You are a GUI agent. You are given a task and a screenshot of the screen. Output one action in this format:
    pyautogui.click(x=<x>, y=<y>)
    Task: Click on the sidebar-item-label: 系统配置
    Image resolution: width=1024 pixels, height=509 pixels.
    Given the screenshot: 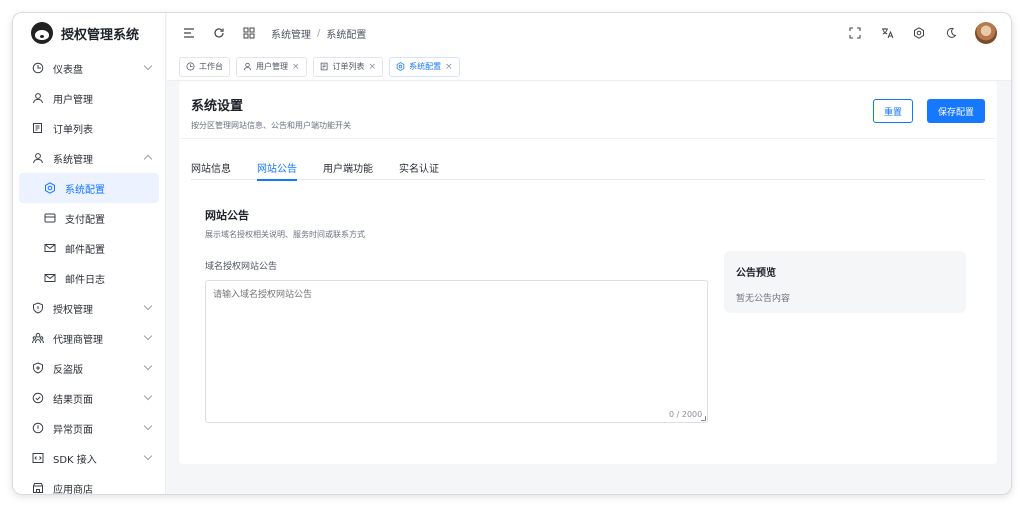 What is the action you would take?
    pyautogui.click(x=85, y=190)
    